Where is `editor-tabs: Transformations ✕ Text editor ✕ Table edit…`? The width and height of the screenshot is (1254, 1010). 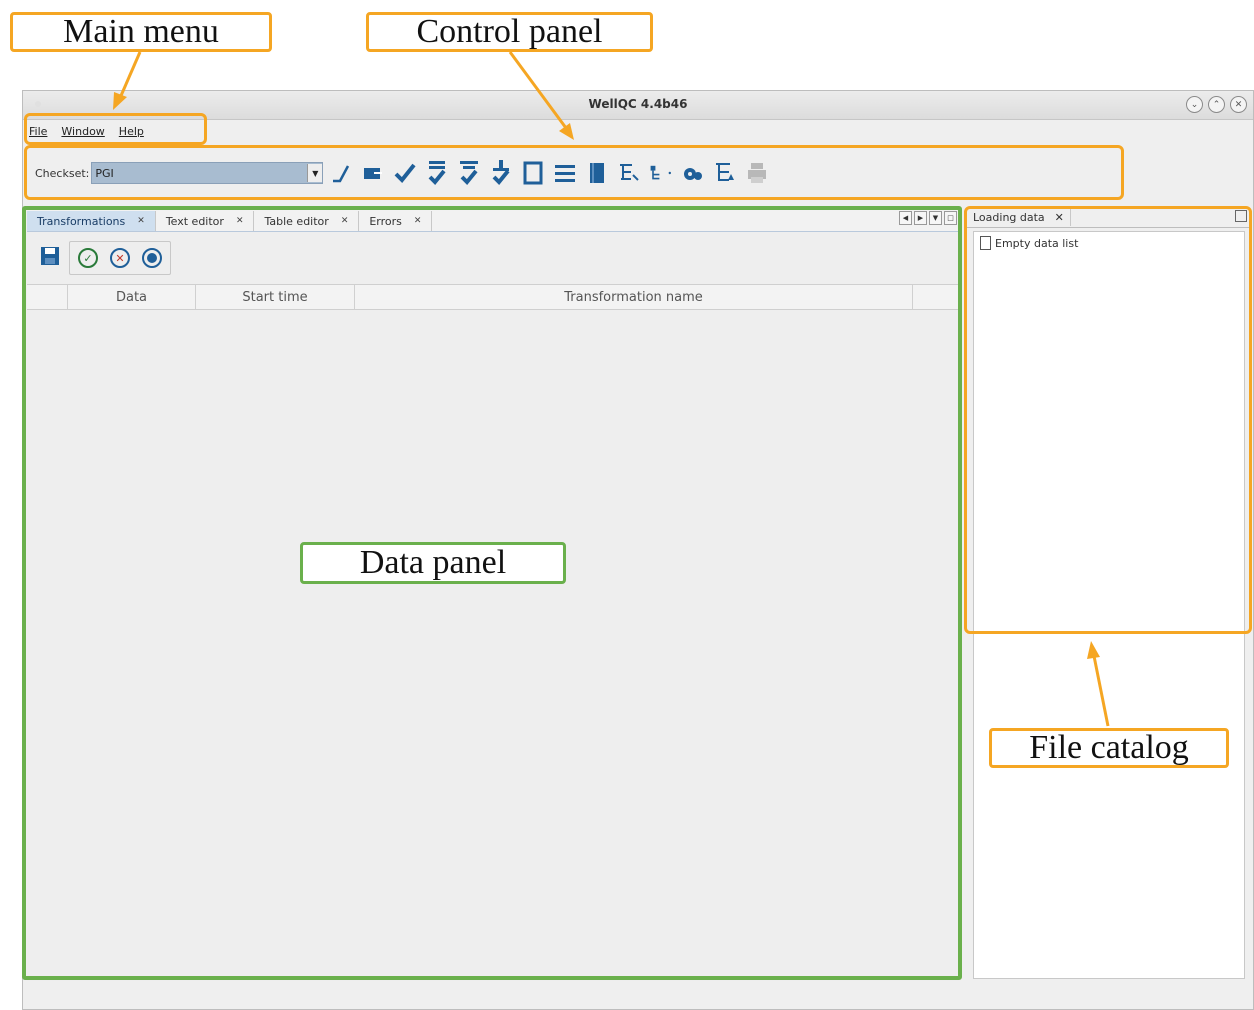
editor-tabs: Transformations ✕ Text editor ✕ Table edit… is located at coordinates (493, 220).